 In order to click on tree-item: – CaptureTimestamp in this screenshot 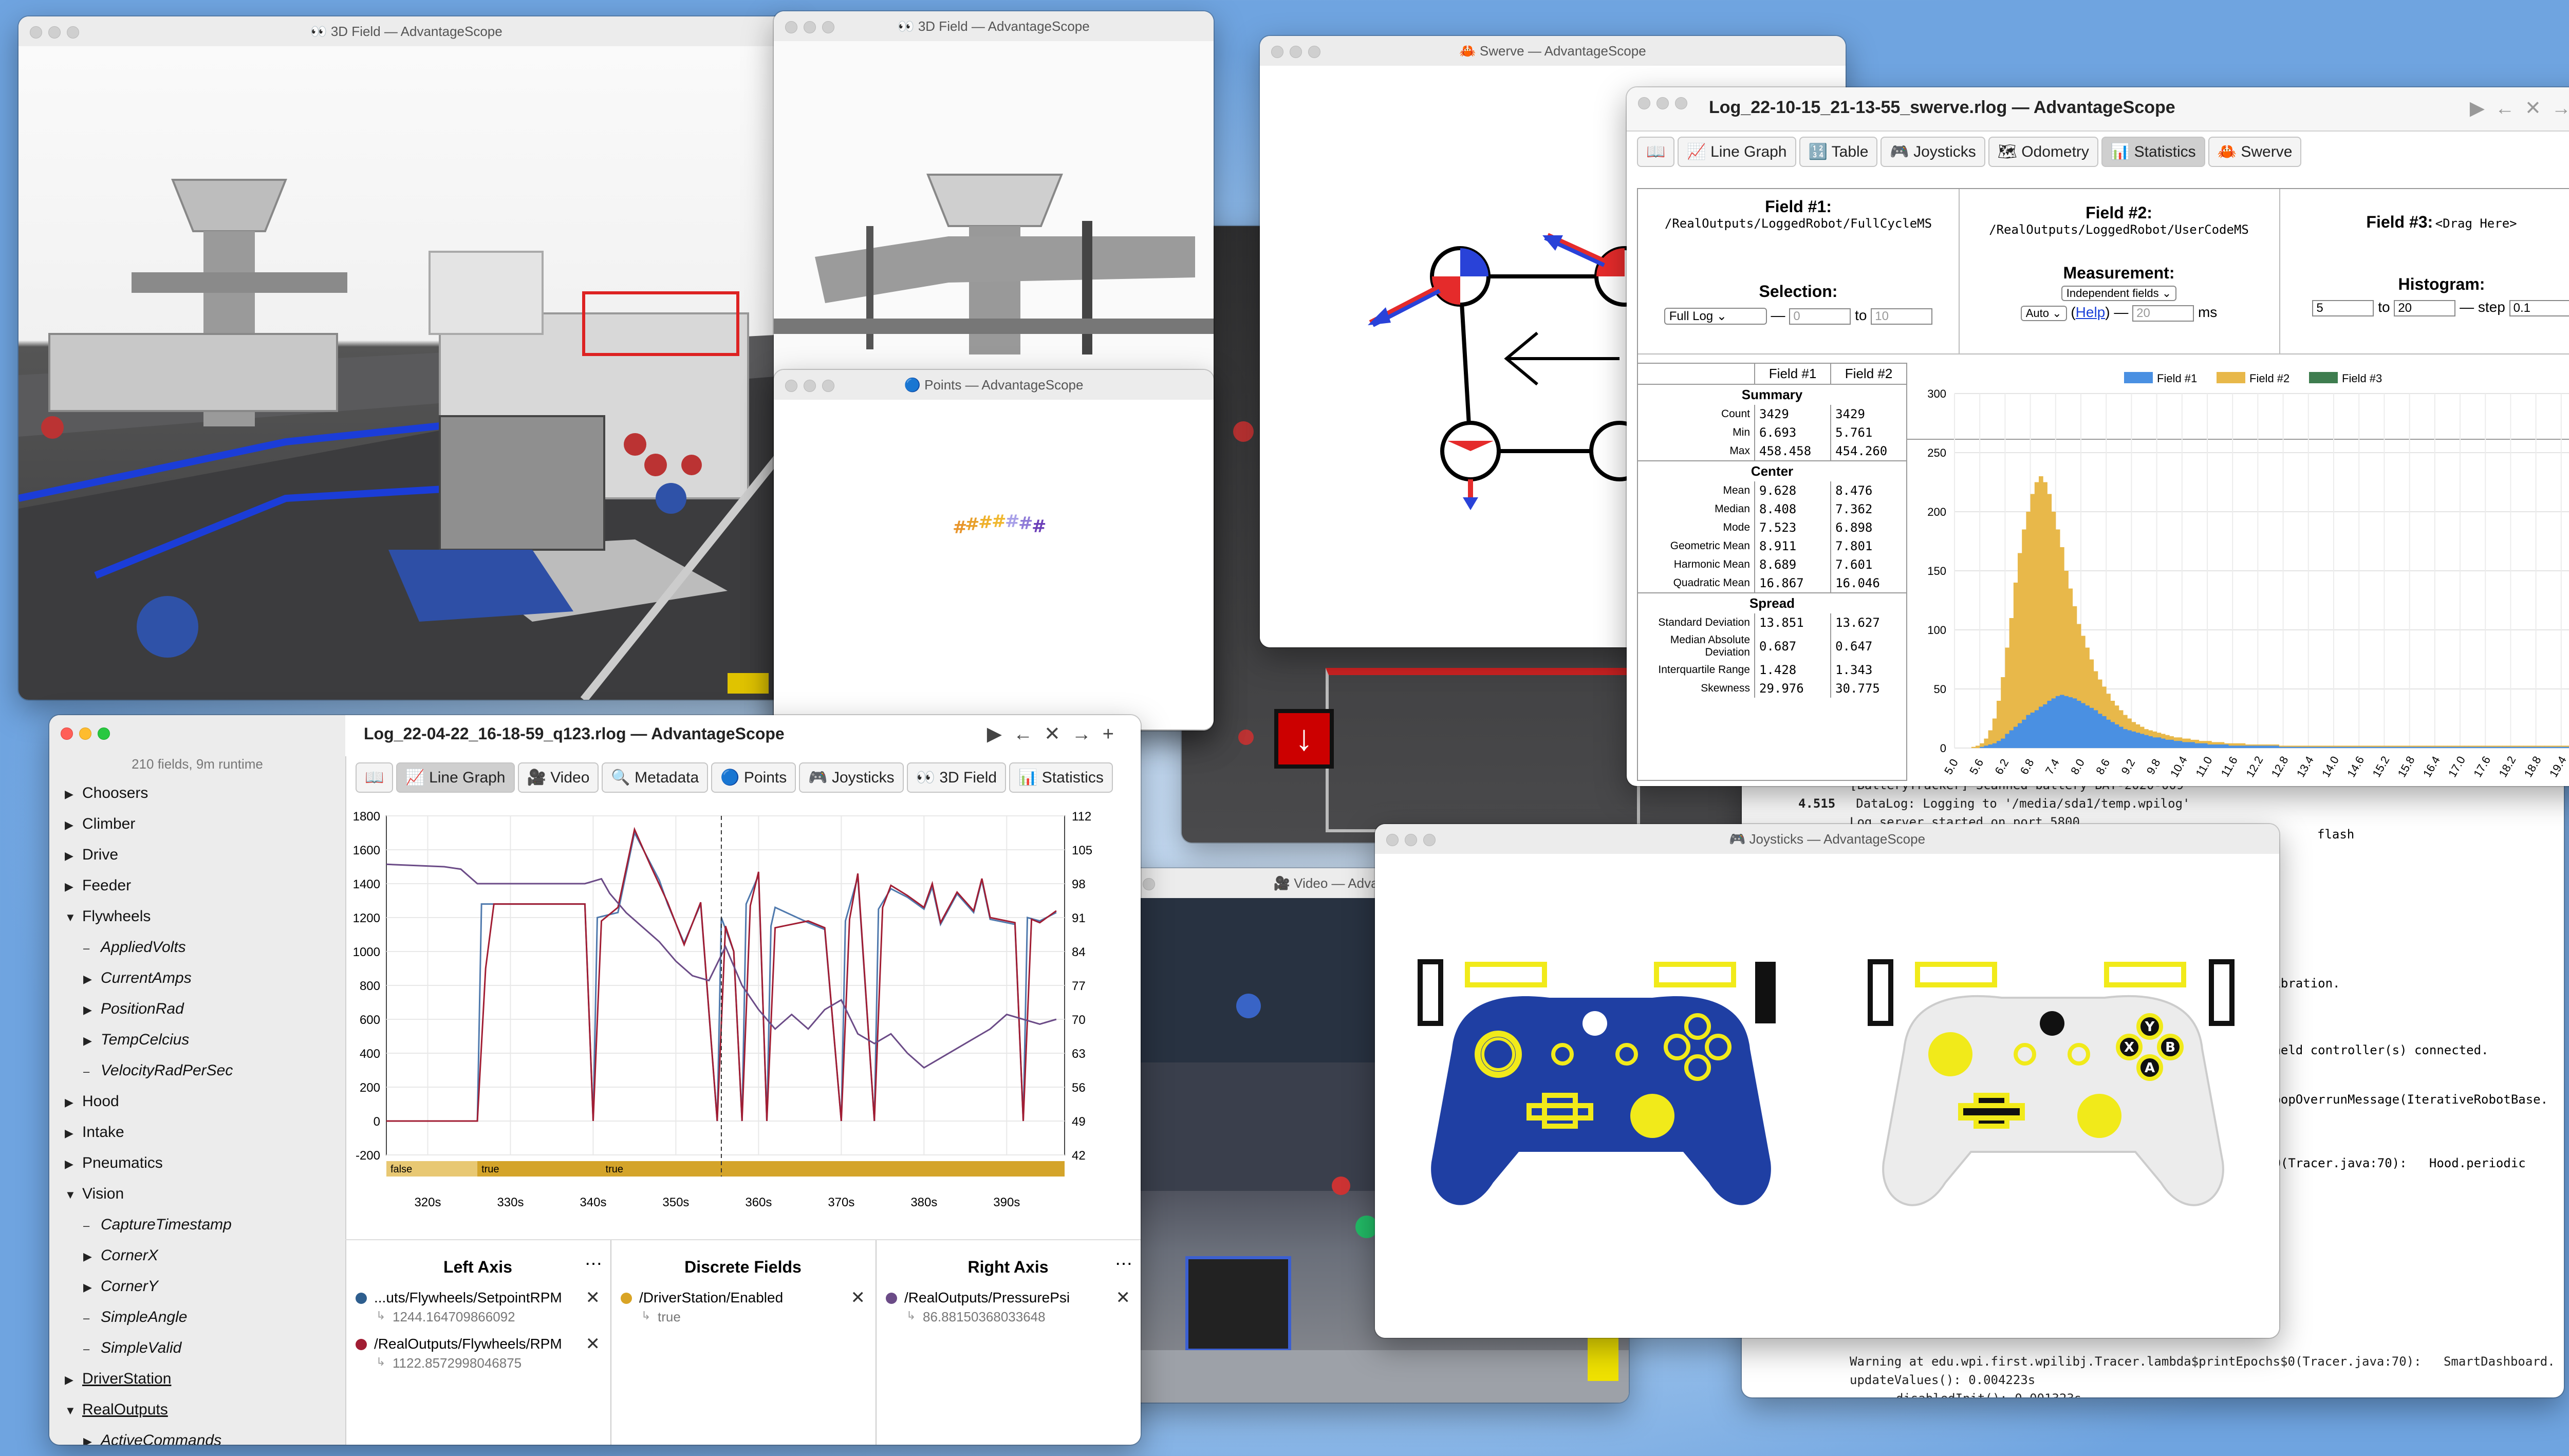, I will do `click(203, 1224)`.